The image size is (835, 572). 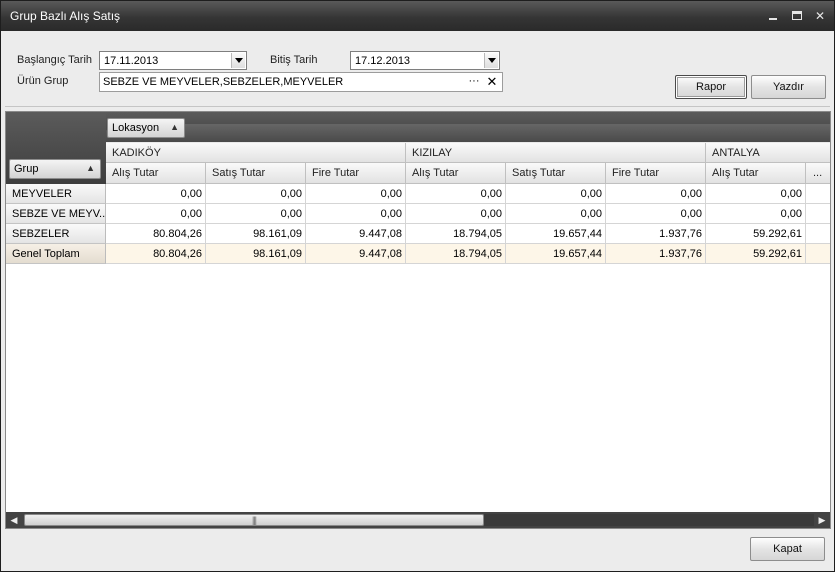 What do you see at coordinates (131, 61) in the screenshot?
I see `start-date-value: 17.11.2013` at bounding box center [131, 61].